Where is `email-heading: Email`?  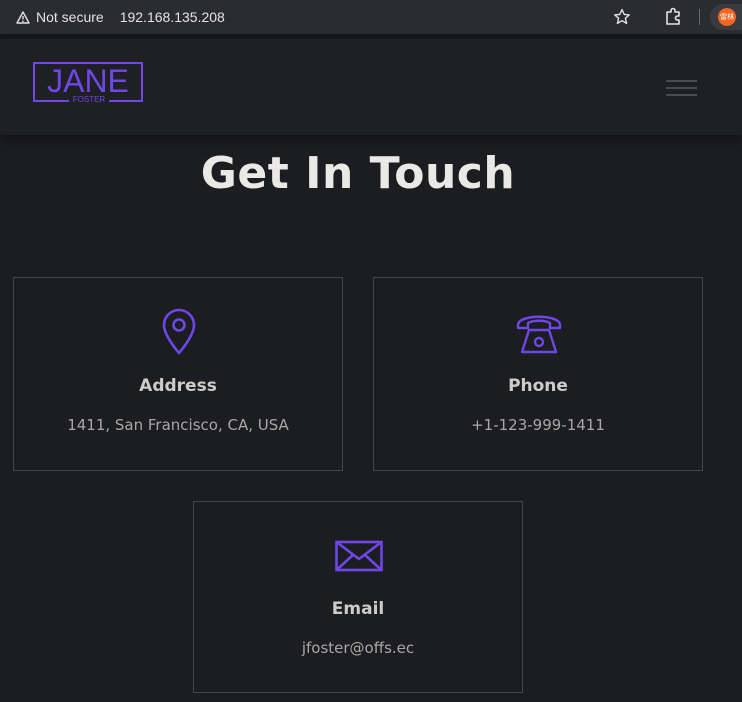
email-heading: Email is located at coordinates (358, 609).